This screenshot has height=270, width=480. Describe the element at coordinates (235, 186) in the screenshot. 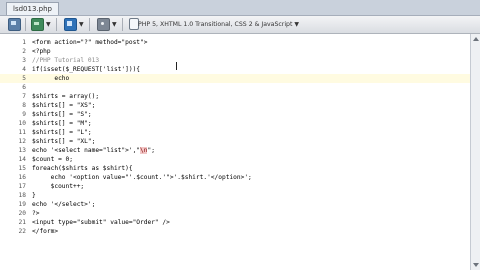

I see `code-line: 17 $count++;` at that location.